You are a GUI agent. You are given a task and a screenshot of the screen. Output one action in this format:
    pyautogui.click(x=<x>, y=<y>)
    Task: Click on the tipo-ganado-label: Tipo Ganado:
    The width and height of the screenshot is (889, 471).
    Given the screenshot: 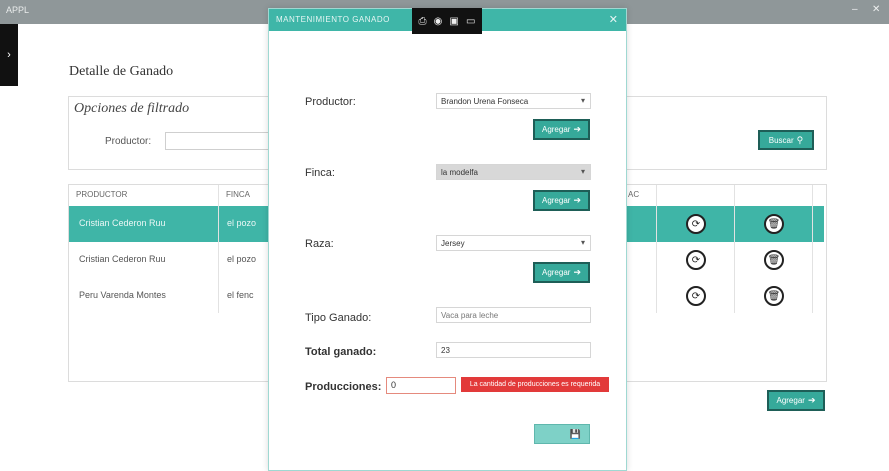 What is the action you would take?
    pyautogui.click(x=338, y=318)
    